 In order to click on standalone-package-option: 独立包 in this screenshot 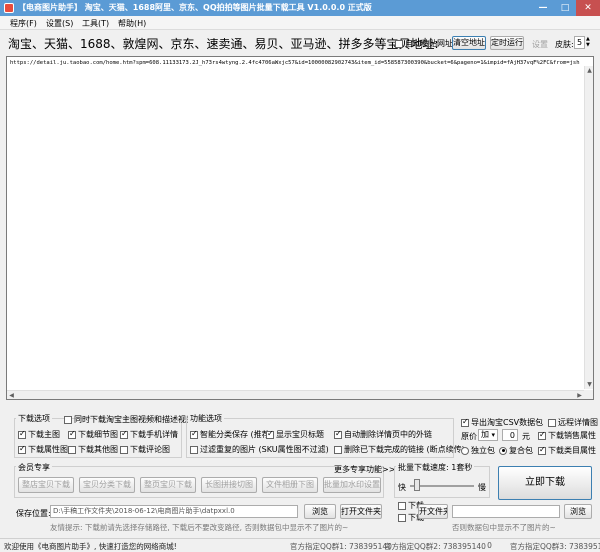, I will do `click(478, 450)`.